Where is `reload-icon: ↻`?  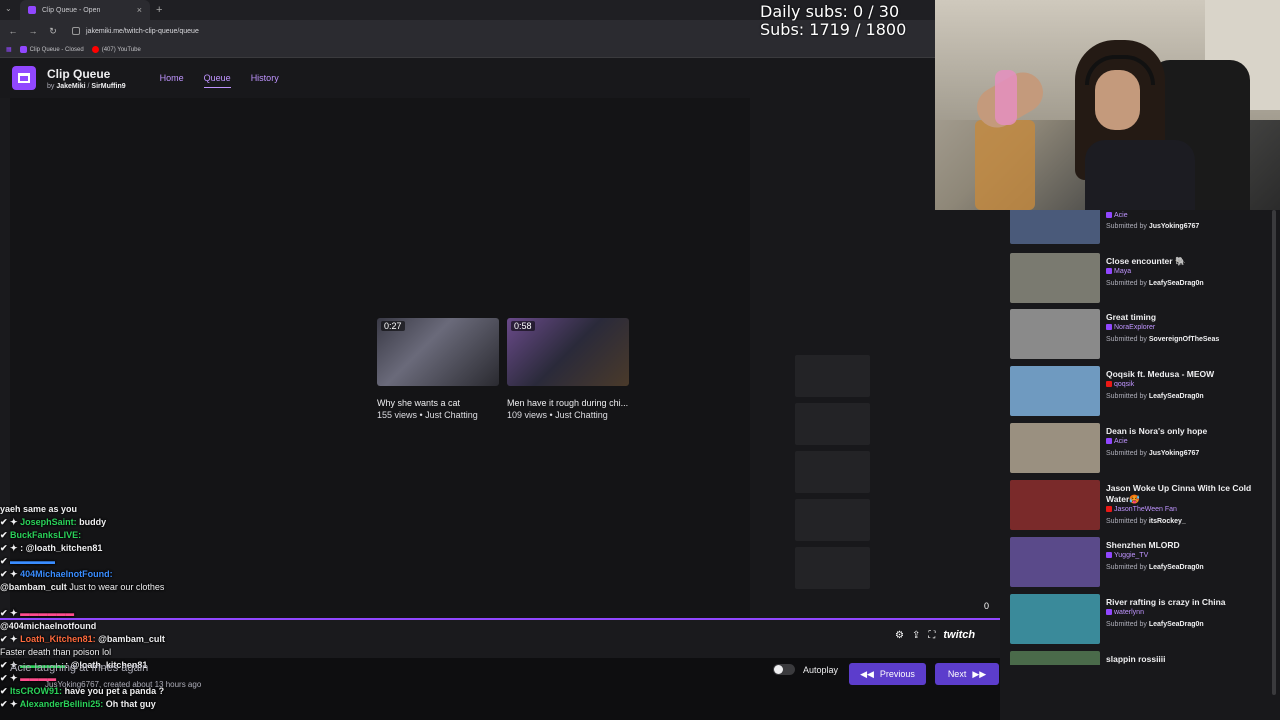 reload-icon: ↻ is located at coordinates (53, 31).